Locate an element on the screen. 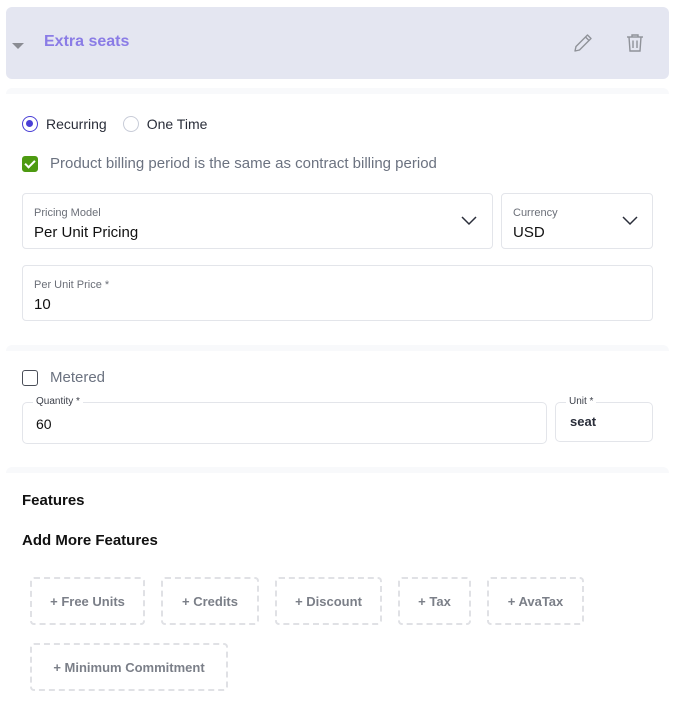 The image size is (675, 702). add-minimum-commitment-button: + Minimum Commitment is located at coordinates (129, 667).